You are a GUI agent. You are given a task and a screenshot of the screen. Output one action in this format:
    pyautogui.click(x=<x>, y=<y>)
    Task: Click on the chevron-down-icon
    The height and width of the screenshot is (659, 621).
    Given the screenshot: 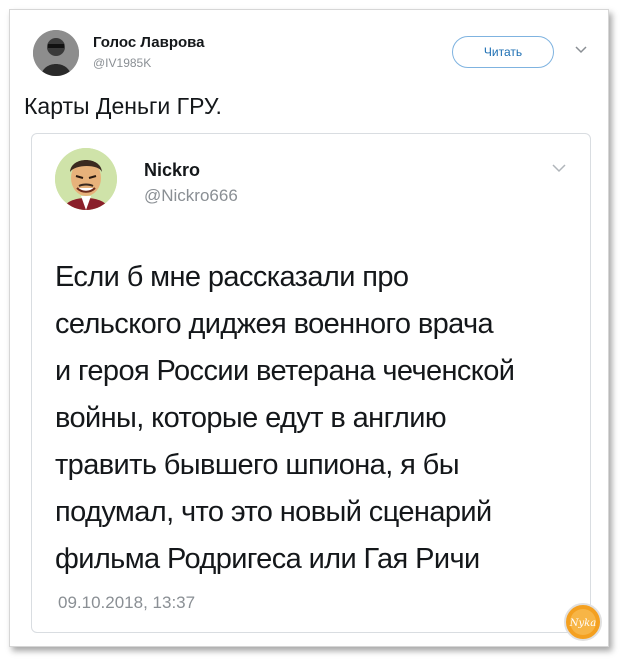 What is the action you would take?
    pyautogui.click(x=581, y=50)
    